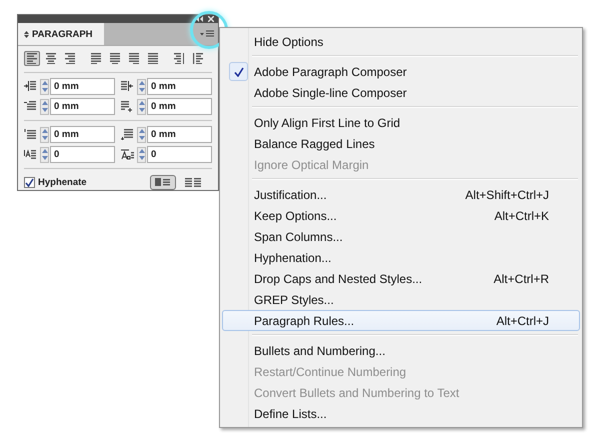  Describe the element at coordinates (26, 34) in the screenshot. I see `sort-icon` at that location.